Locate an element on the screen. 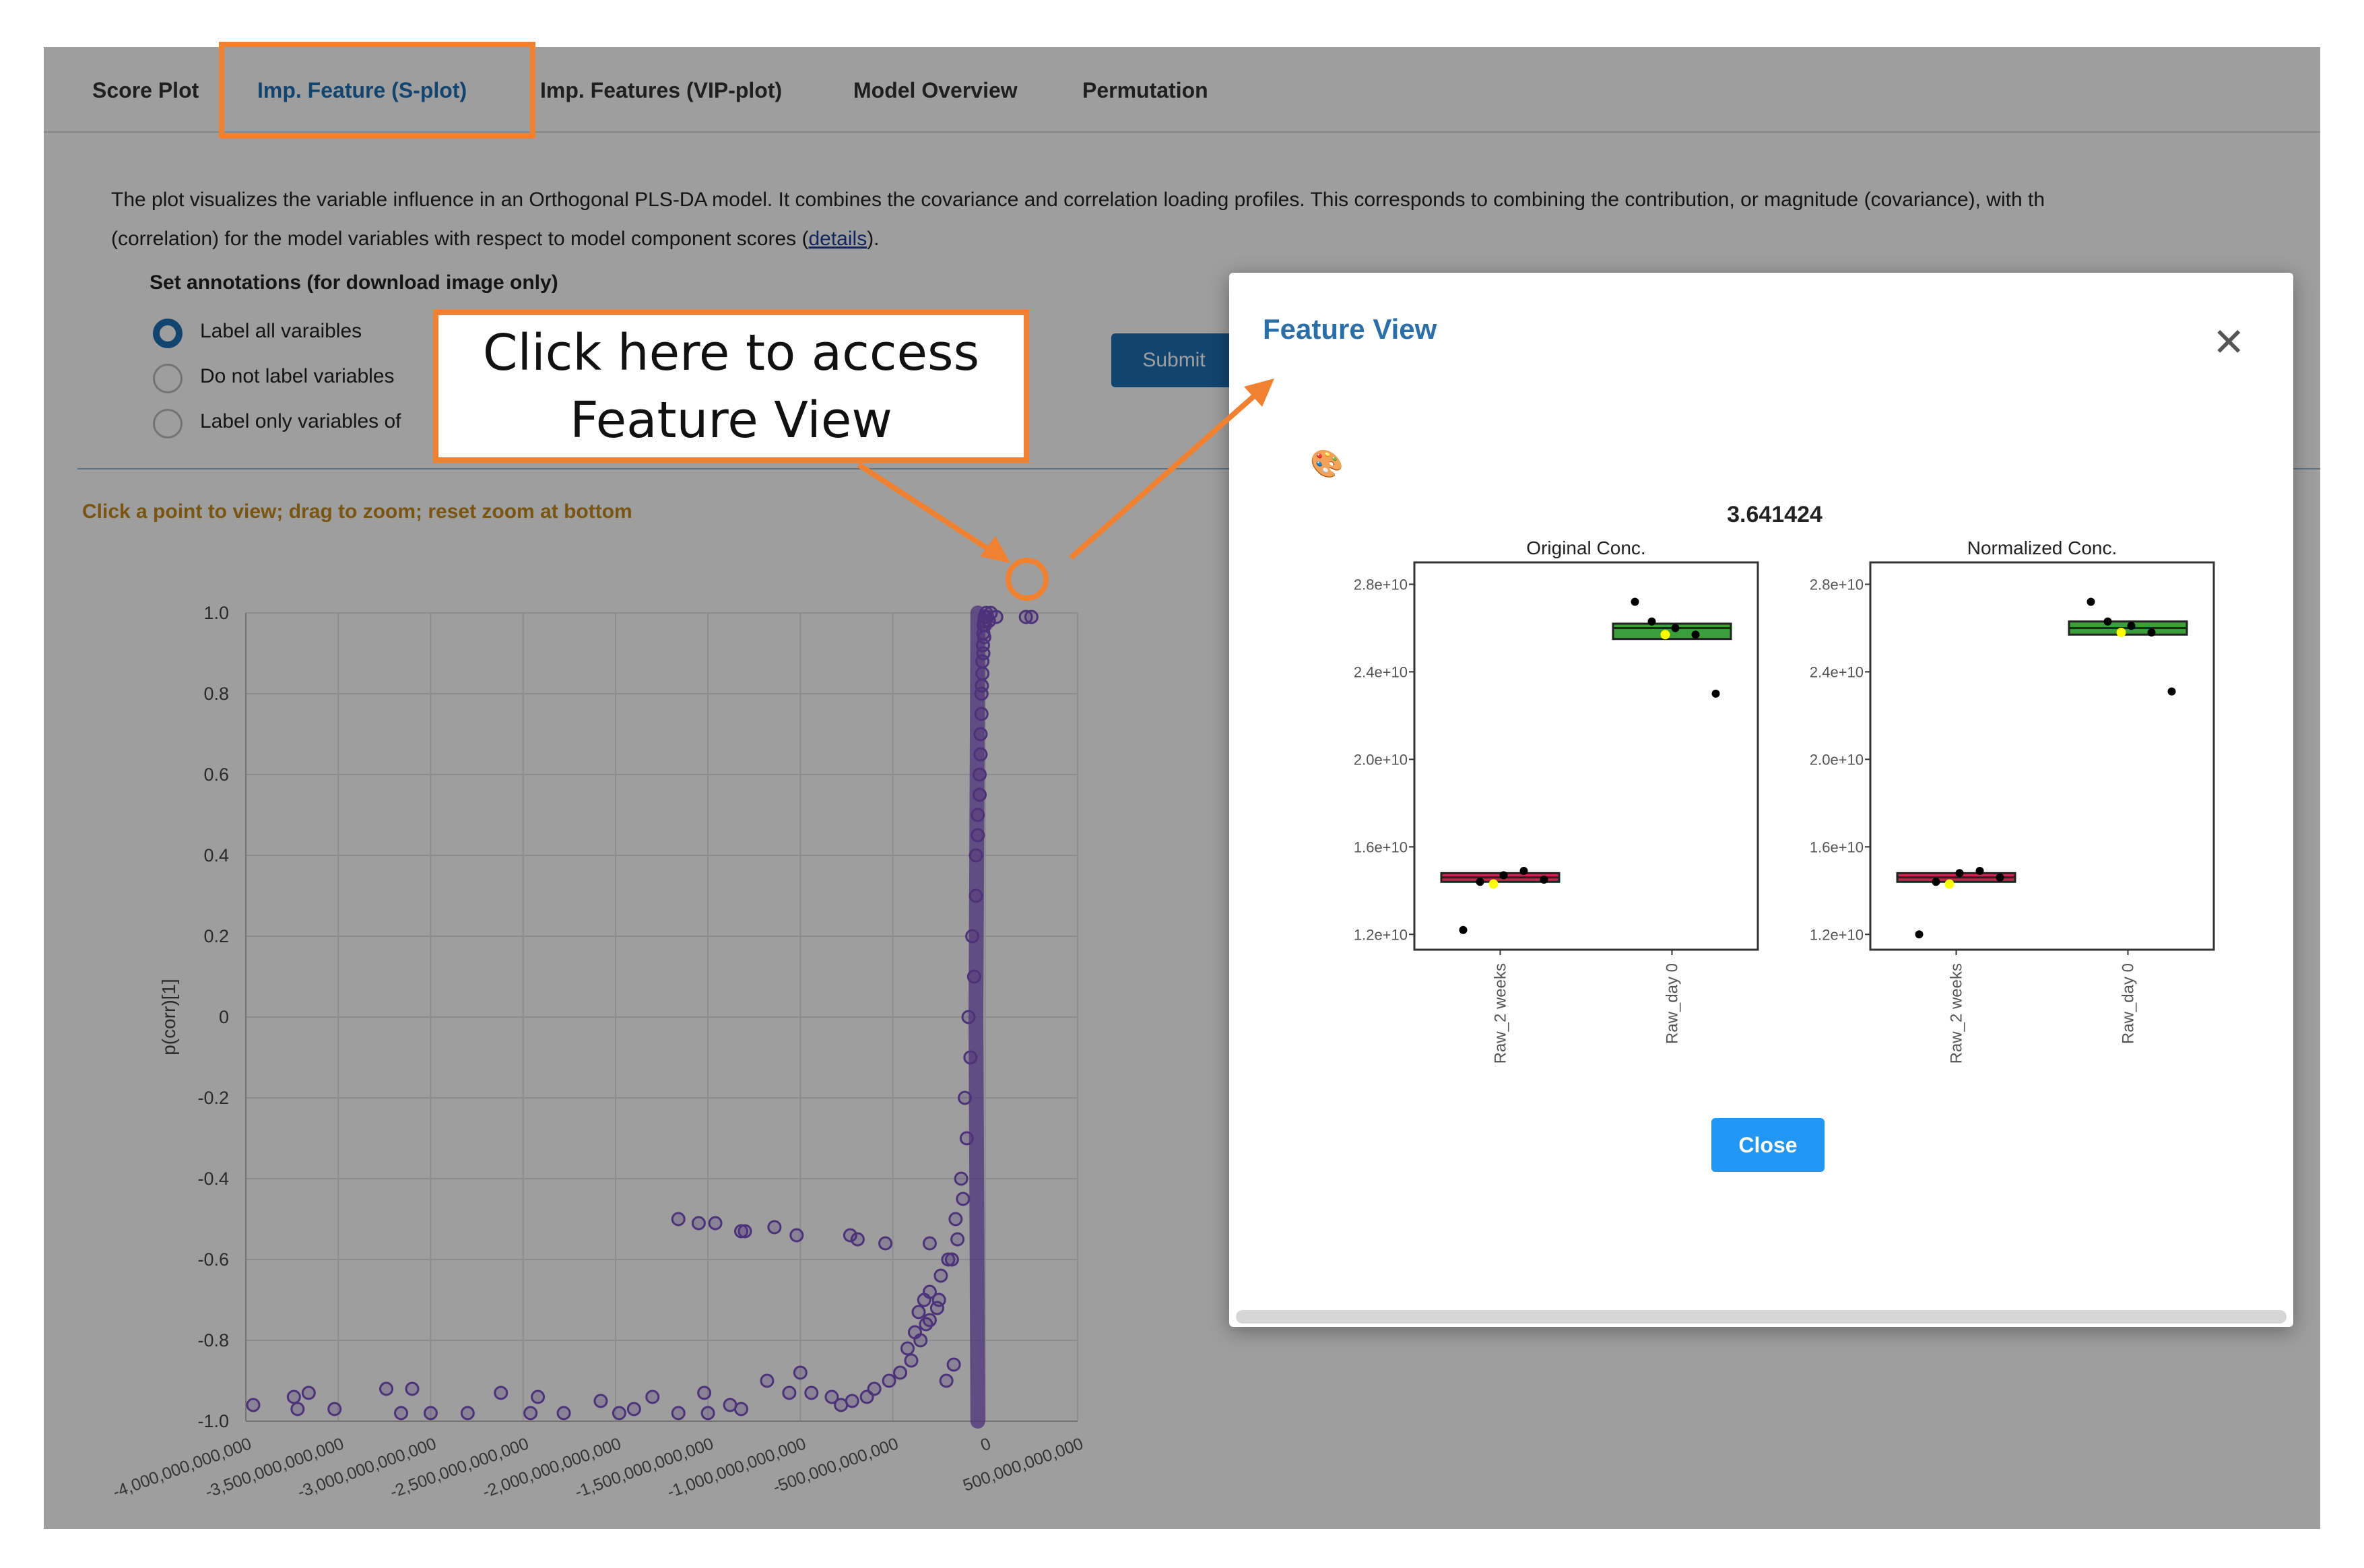  callout-arrow-line is located at coordinates (927, 509).